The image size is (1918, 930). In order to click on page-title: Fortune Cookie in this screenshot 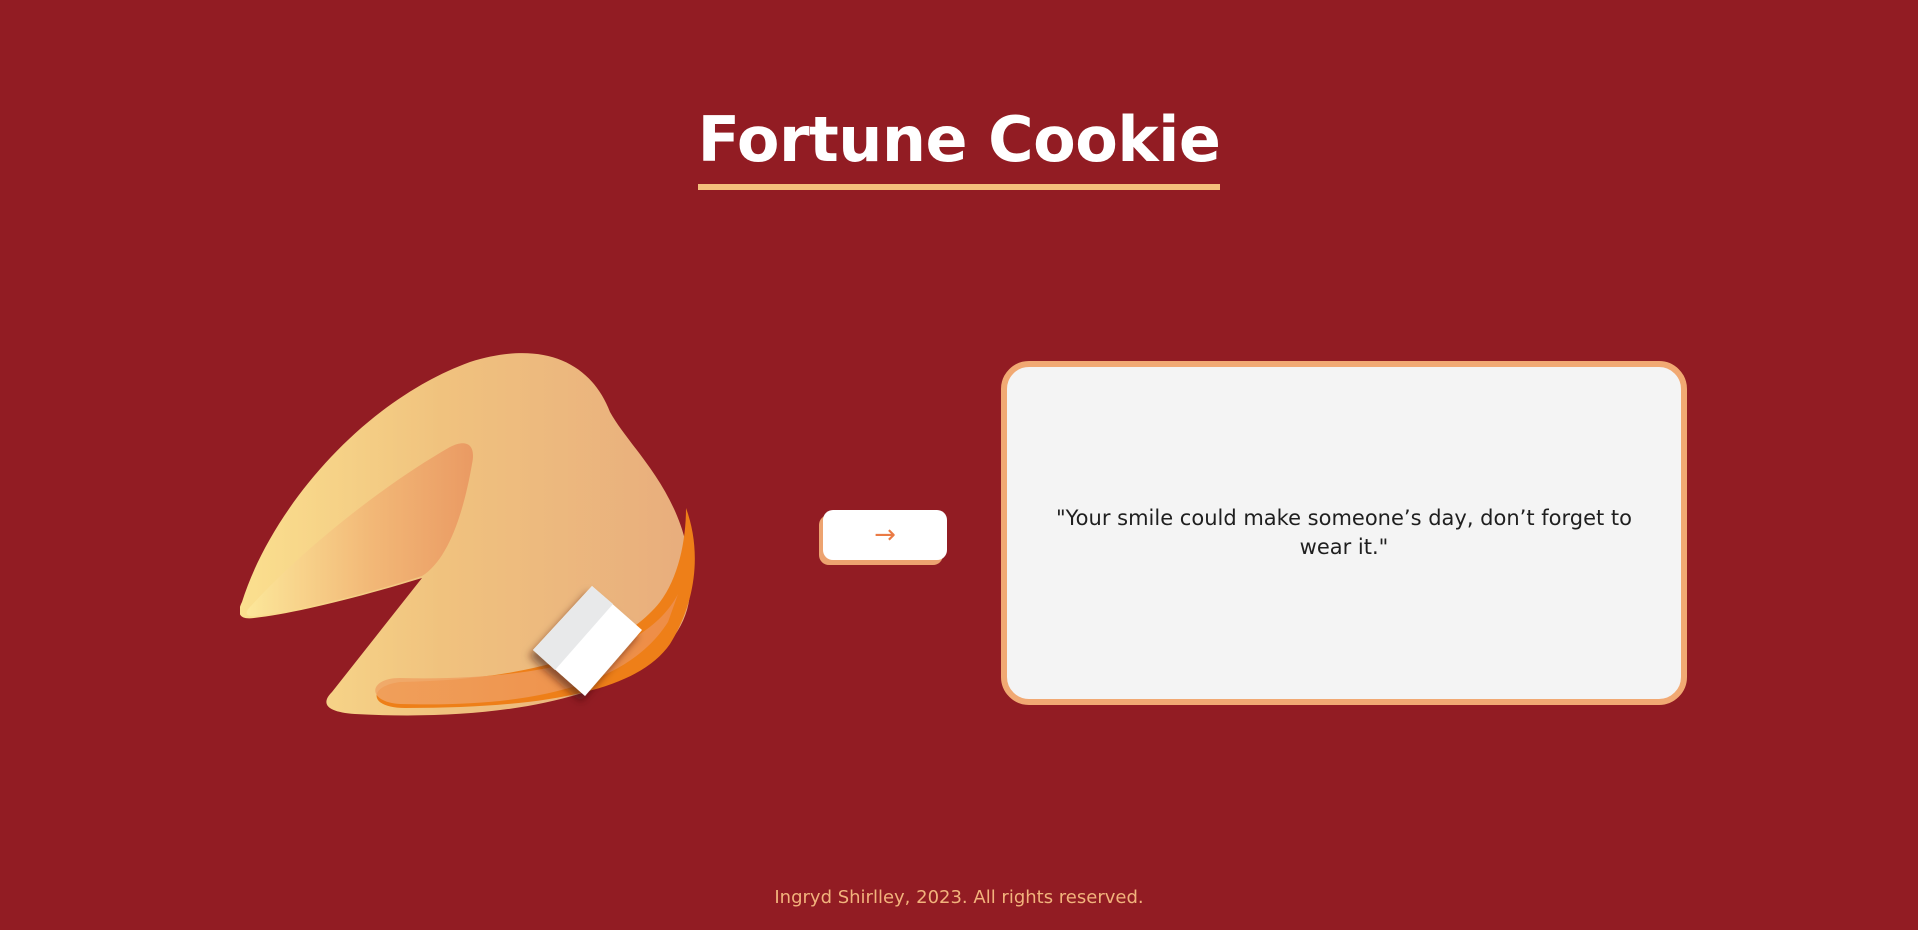, I will do `click(959, 145)`.